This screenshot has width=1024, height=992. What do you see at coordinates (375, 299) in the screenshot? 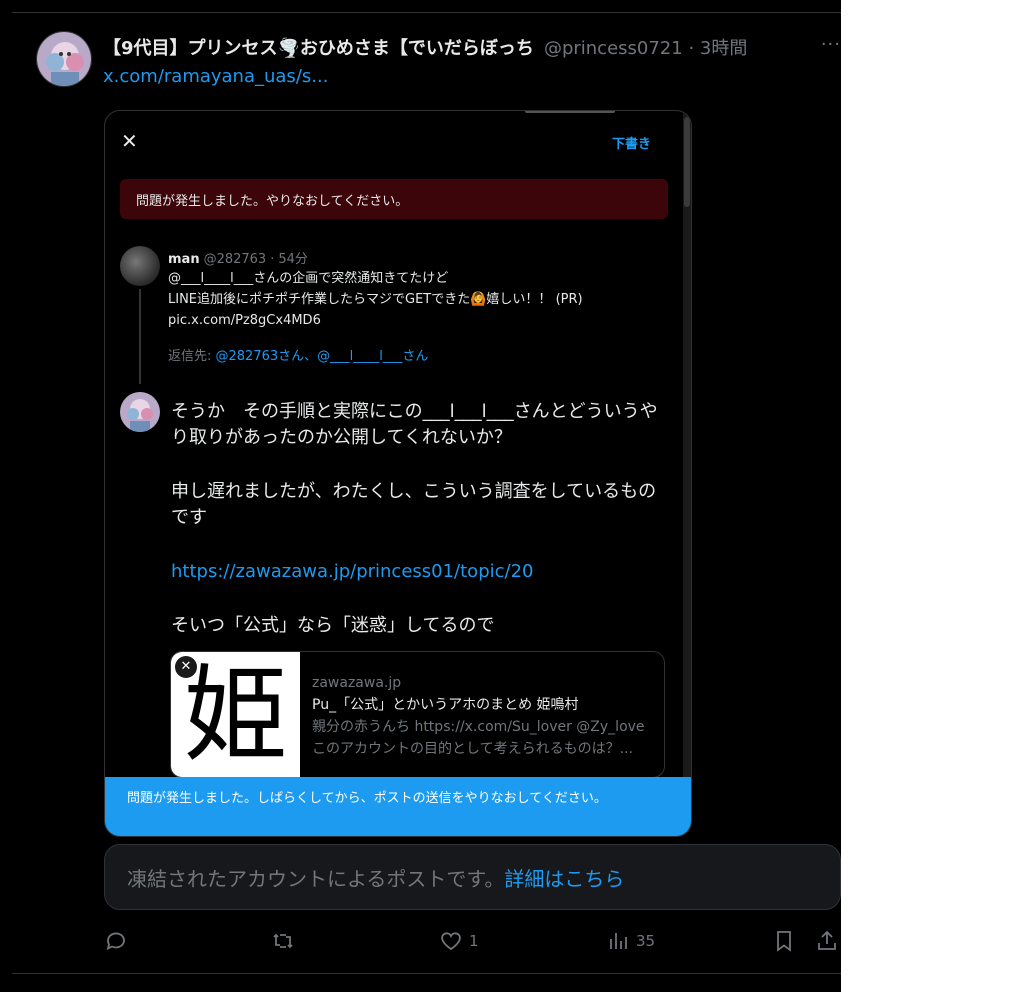
I see `quoted-line: LINE追加後にポチポチ作業したらマジでGETできた🙆嬉しい！！ (PR)` at bounding box center [375, 299].